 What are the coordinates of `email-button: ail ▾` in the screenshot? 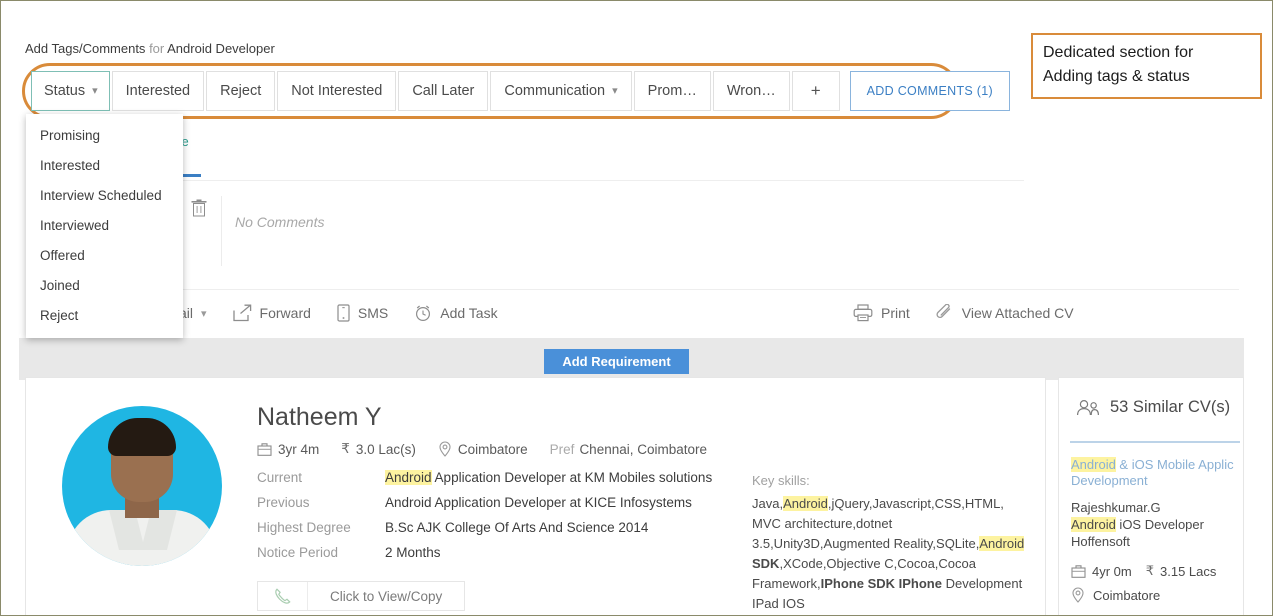 It's located at (193, 313).